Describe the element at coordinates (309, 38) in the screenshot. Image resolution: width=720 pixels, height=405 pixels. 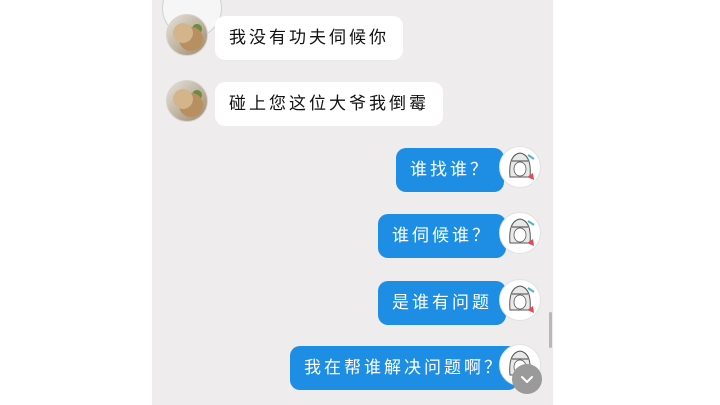
I see `message-bubble: 我没有功夫伺候你` at that location.